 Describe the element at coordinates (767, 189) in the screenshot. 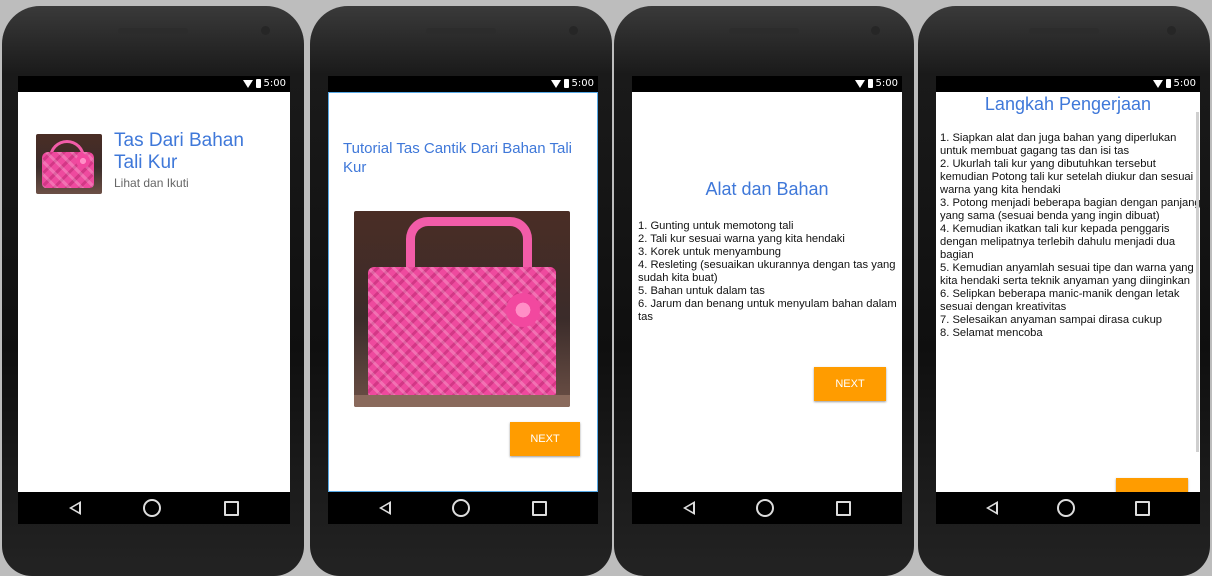

I see `materials-title: Alat dan Bahan` at that location.